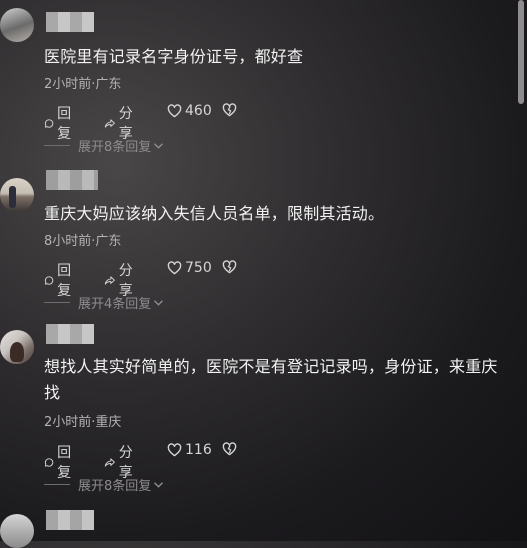 This screenshot has height=548, width=527. I want to click on comment-meta: 2小时前·重庆, so click(83, 422).